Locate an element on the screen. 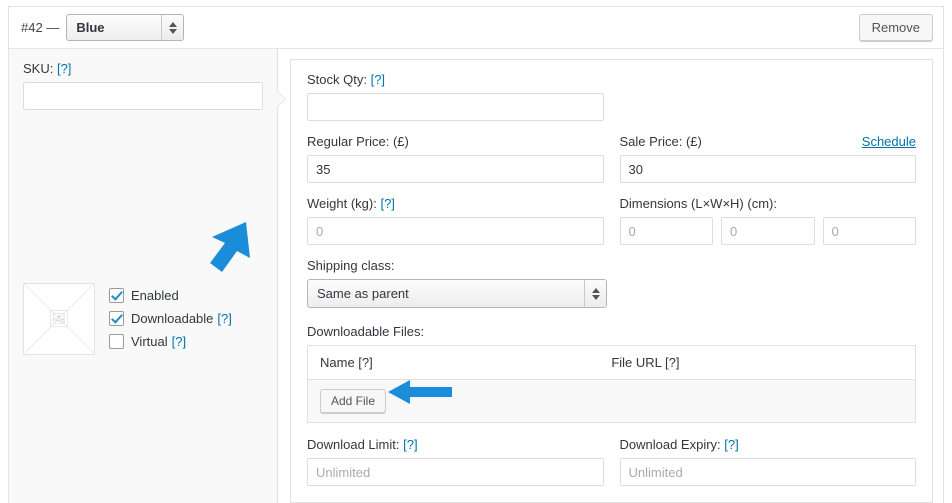 The height and width of the screenshot is (503, 952). checkbox-enabled-label: Enabled is located at coordinates (155, 296).